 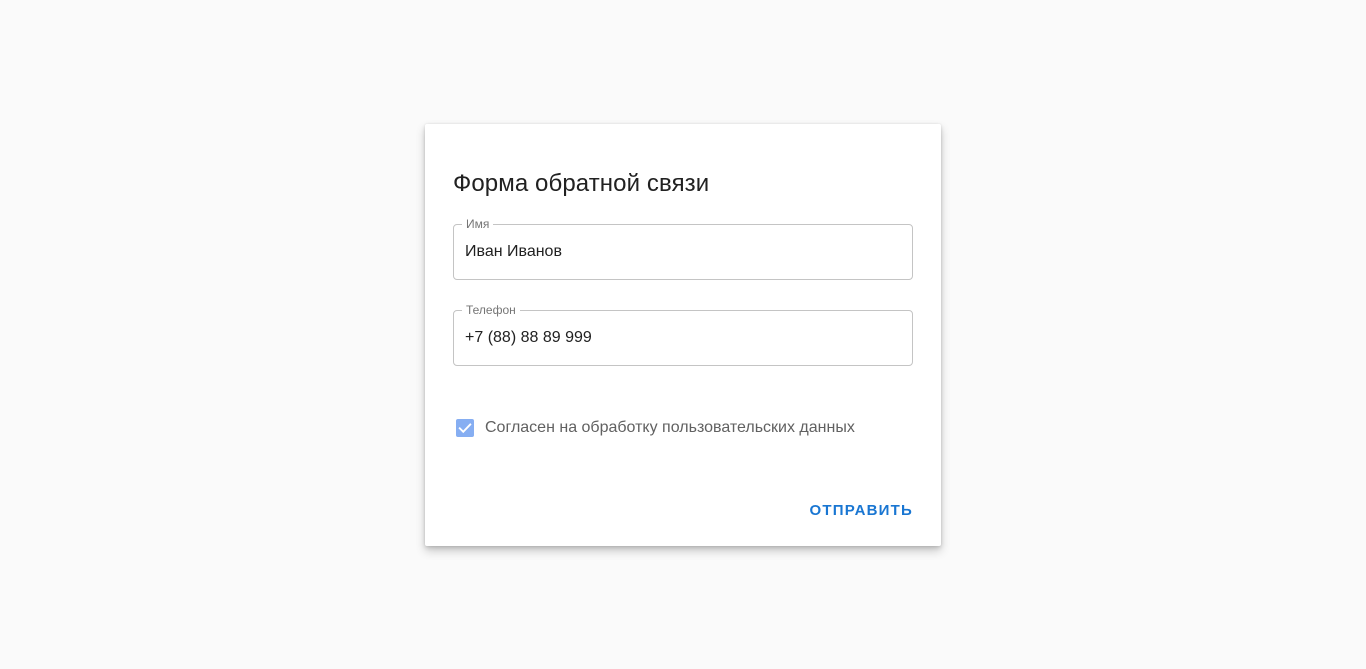 I want to click on name-field-label: Имя, so click(x=478, y=224).